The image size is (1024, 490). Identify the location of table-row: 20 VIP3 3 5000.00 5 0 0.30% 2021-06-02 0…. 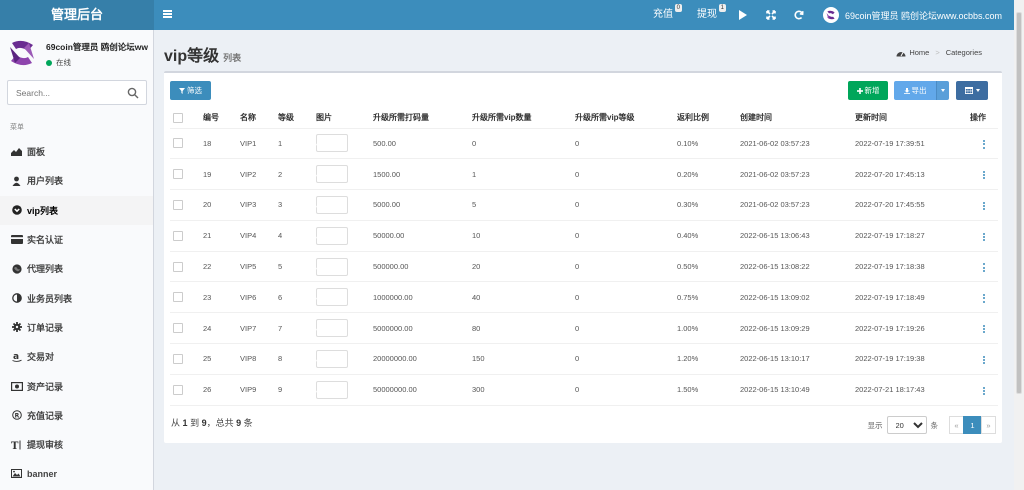
(584, 205).